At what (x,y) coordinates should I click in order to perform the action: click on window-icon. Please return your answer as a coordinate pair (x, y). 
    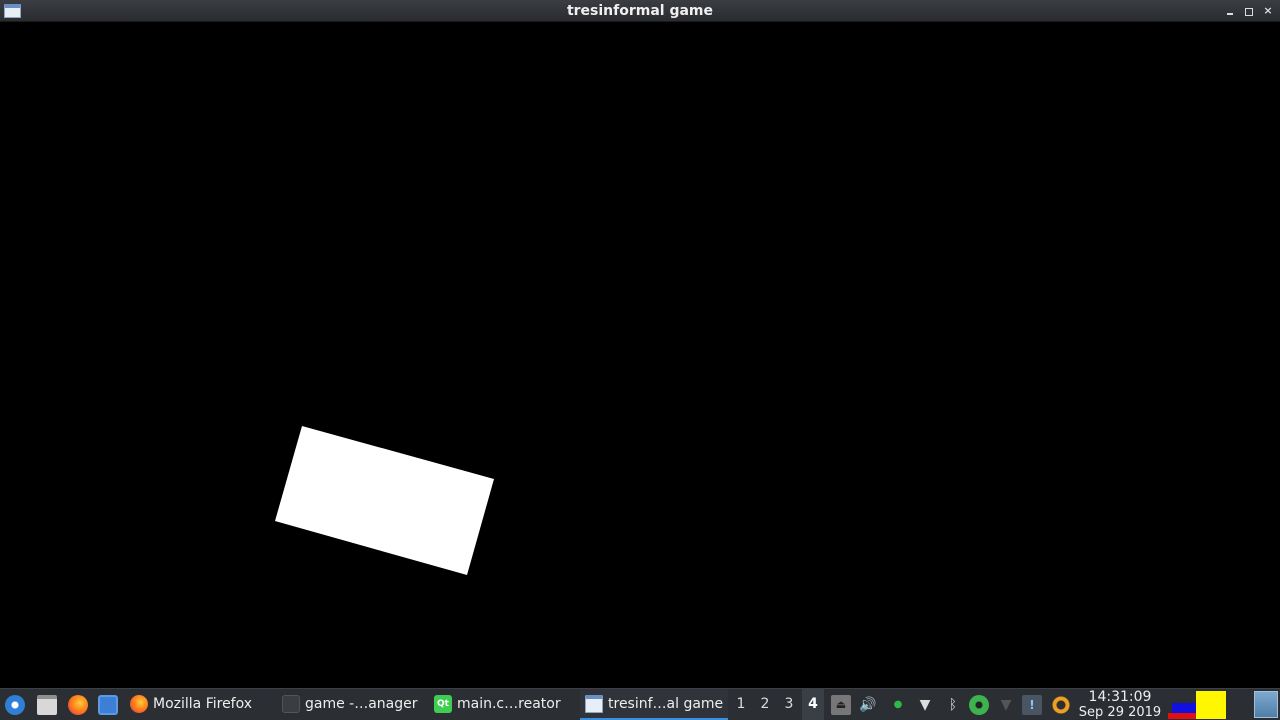
    Looking at the image, I should click on (594, 704).